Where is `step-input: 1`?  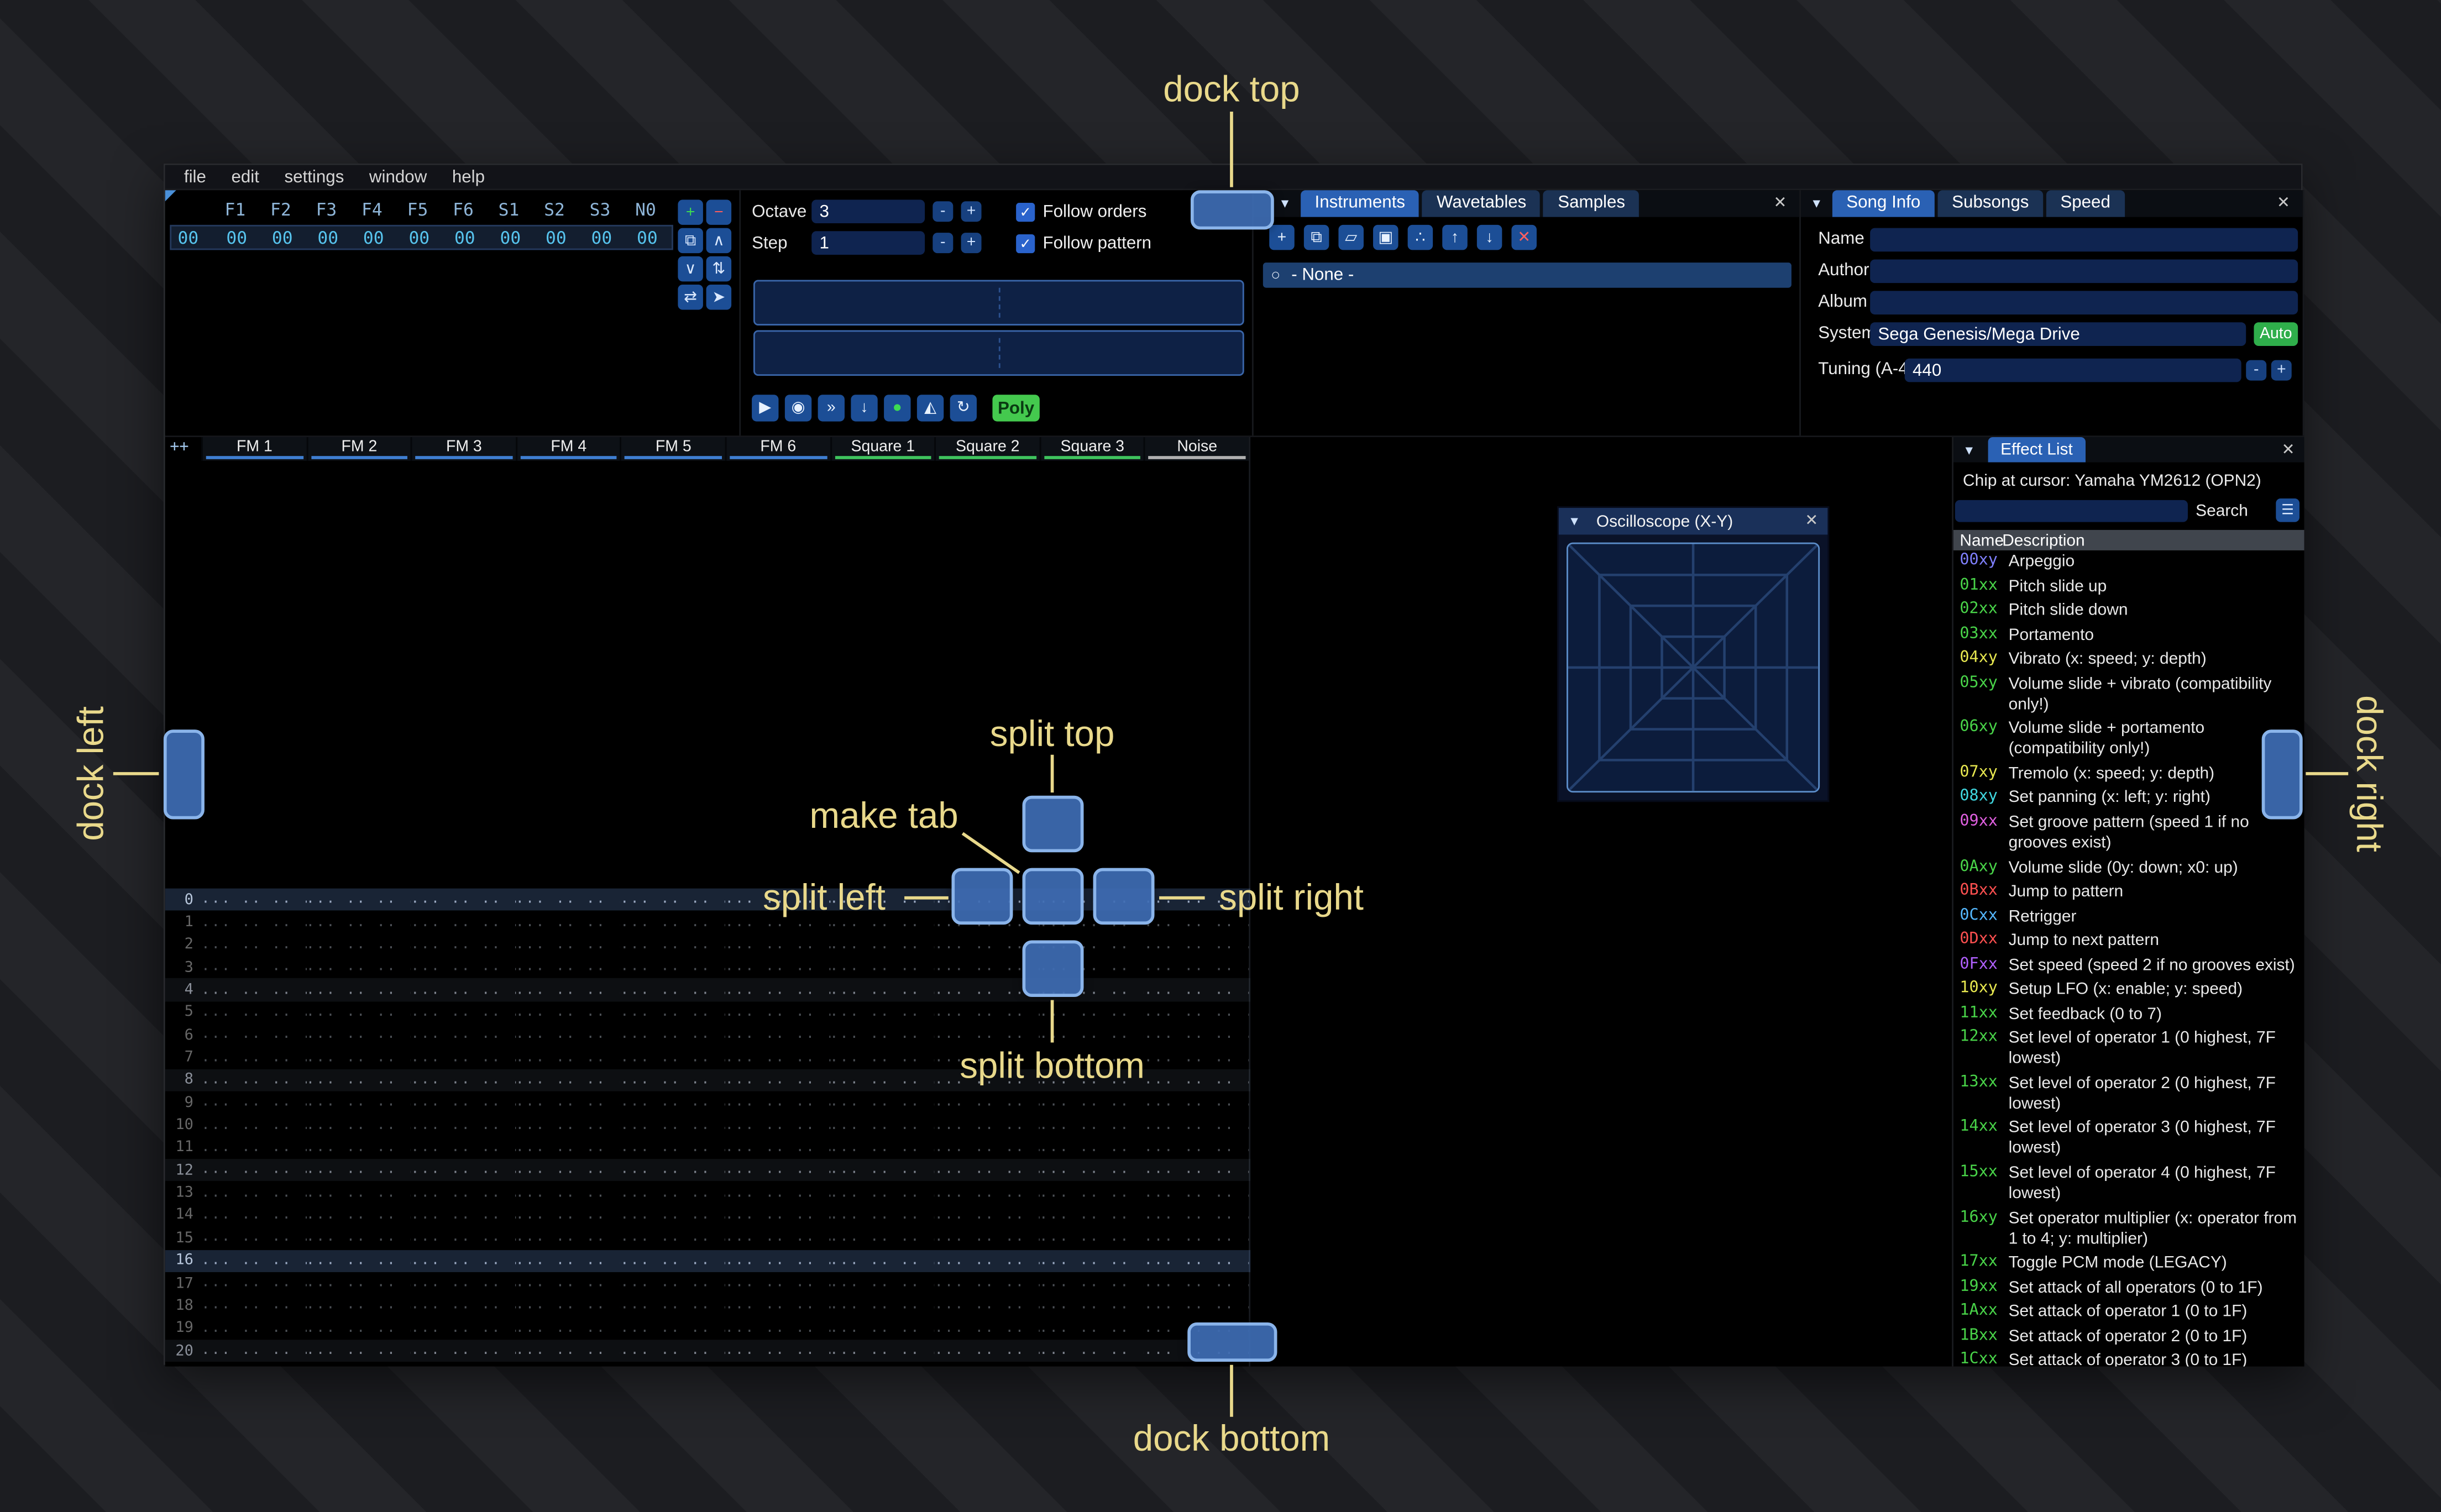 step-input: 1 is located at coordinates (868, 243).